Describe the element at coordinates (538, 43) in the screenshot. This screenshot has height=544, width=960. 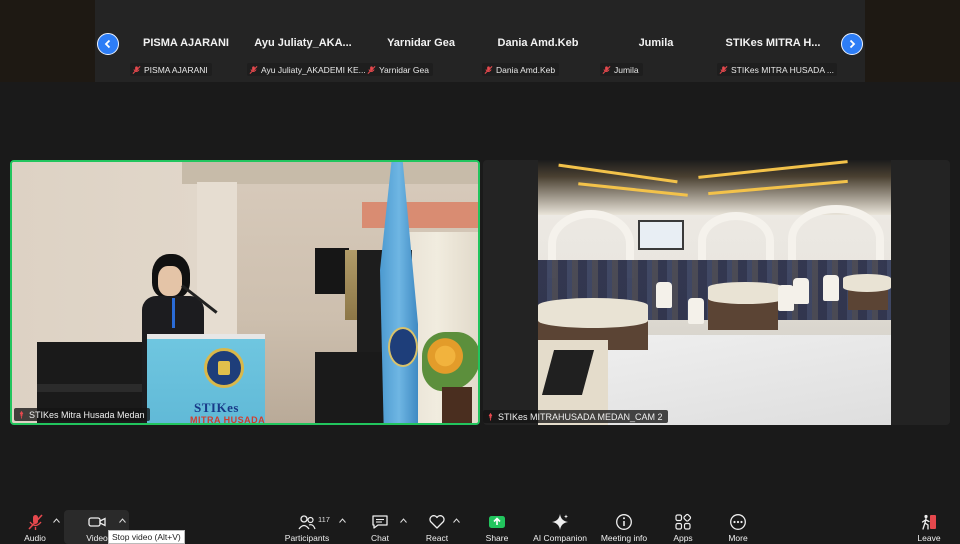
I see `thumbnail-name: Dania Amd.Keb` at that location.